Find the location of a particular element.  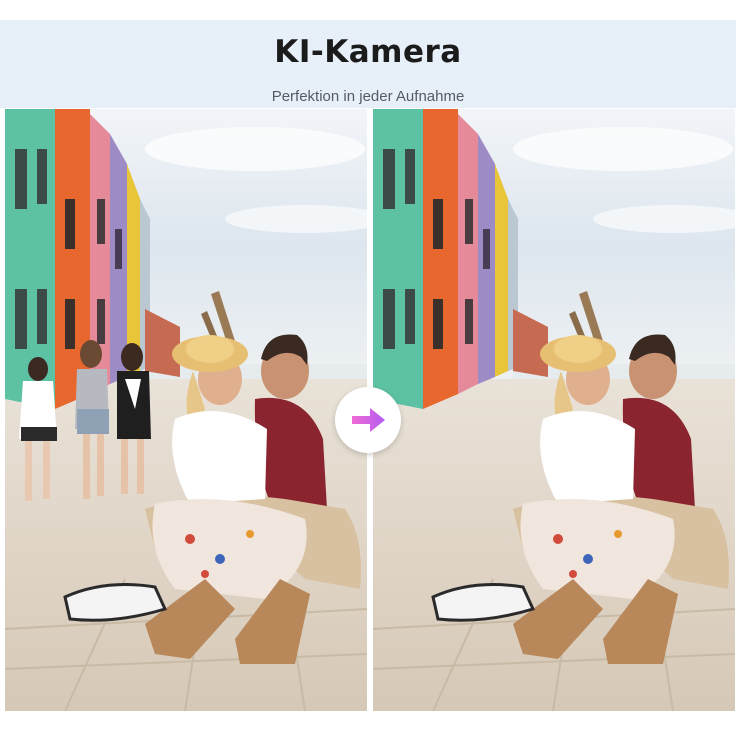

page-subtitle: Perfektion in jeder Aufnahme is located at coordinates (368, 96).